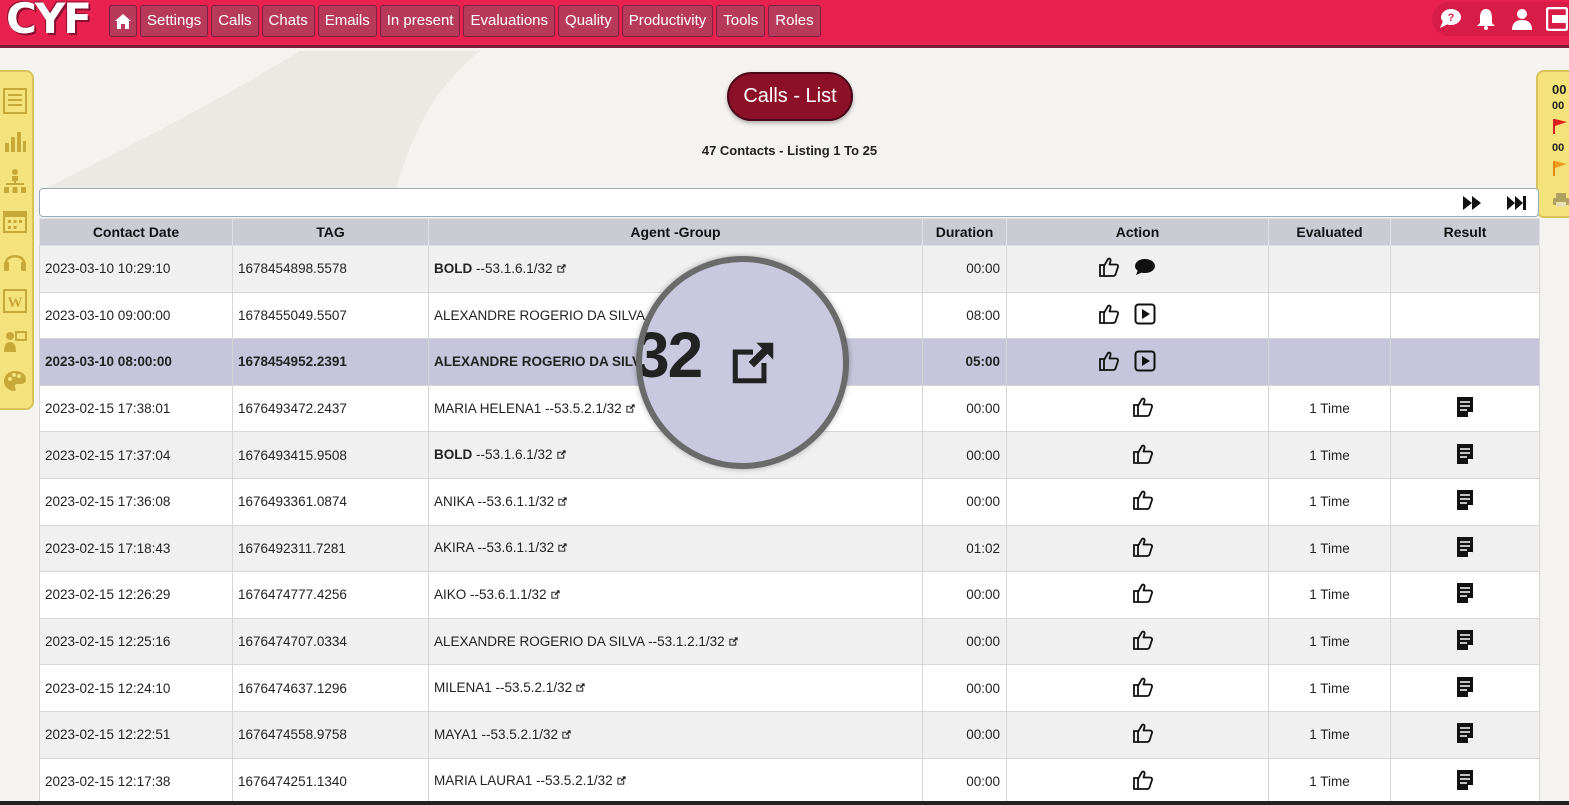 The width and height of the screenshot is (1569, 805). Describe the element at coordinates (136, 455) in the screenshot. I see `cell-date: 2023-02-15 17:37:04` at that location.